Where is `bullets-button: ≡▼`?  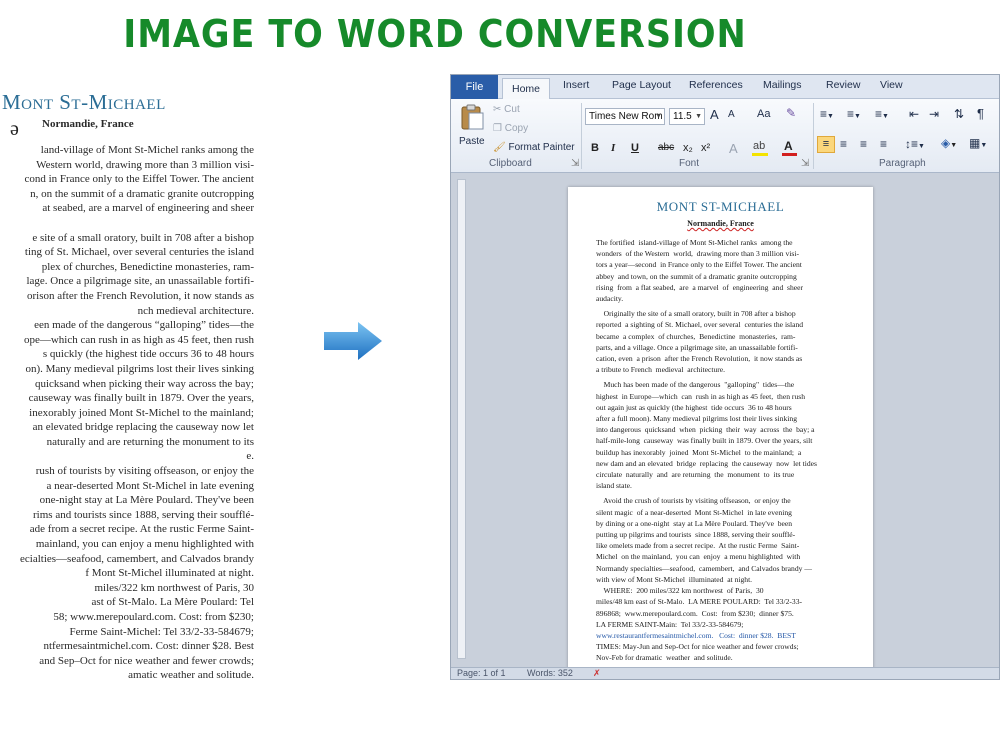
bullets-button: ≡▼ is located at coordinates (827, 114).